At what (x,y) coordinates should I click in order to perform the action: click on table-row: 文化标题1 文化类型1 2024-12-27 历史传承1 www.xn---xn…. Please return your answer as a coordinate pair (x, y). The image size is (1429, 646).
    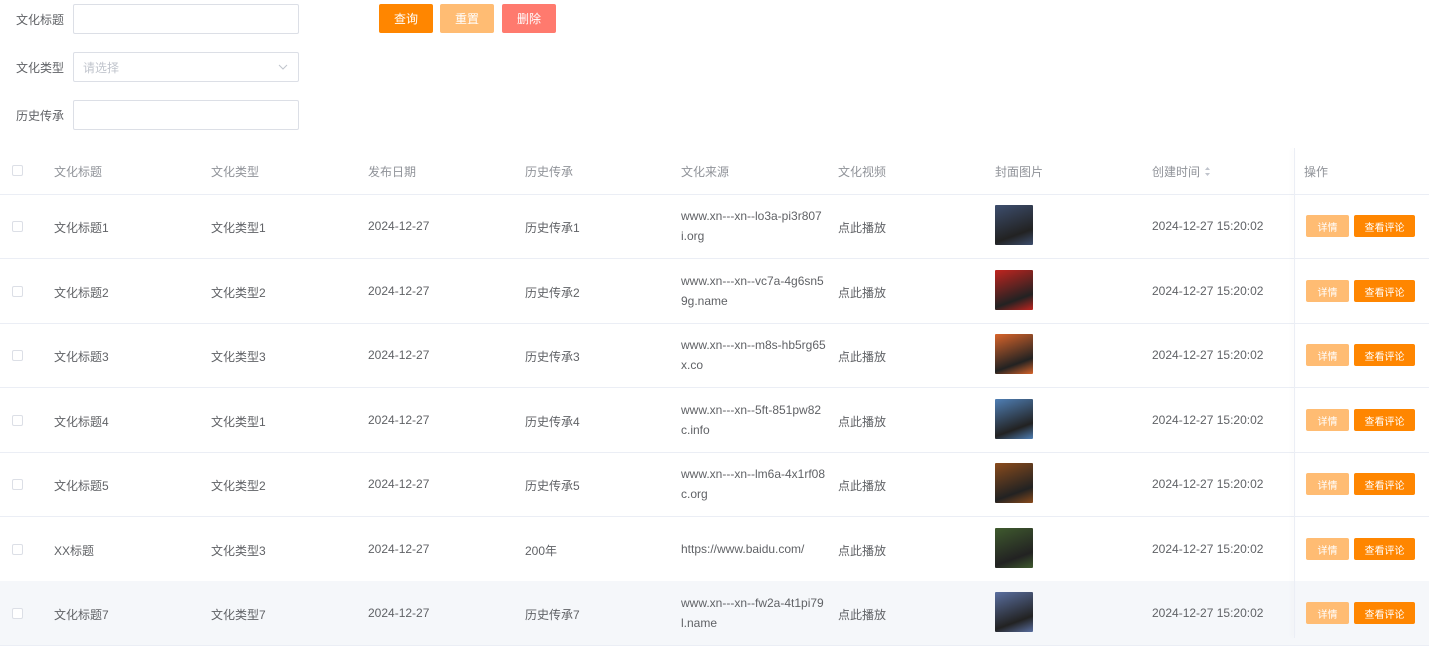
    Looking at the image, I should click on (714, 226).